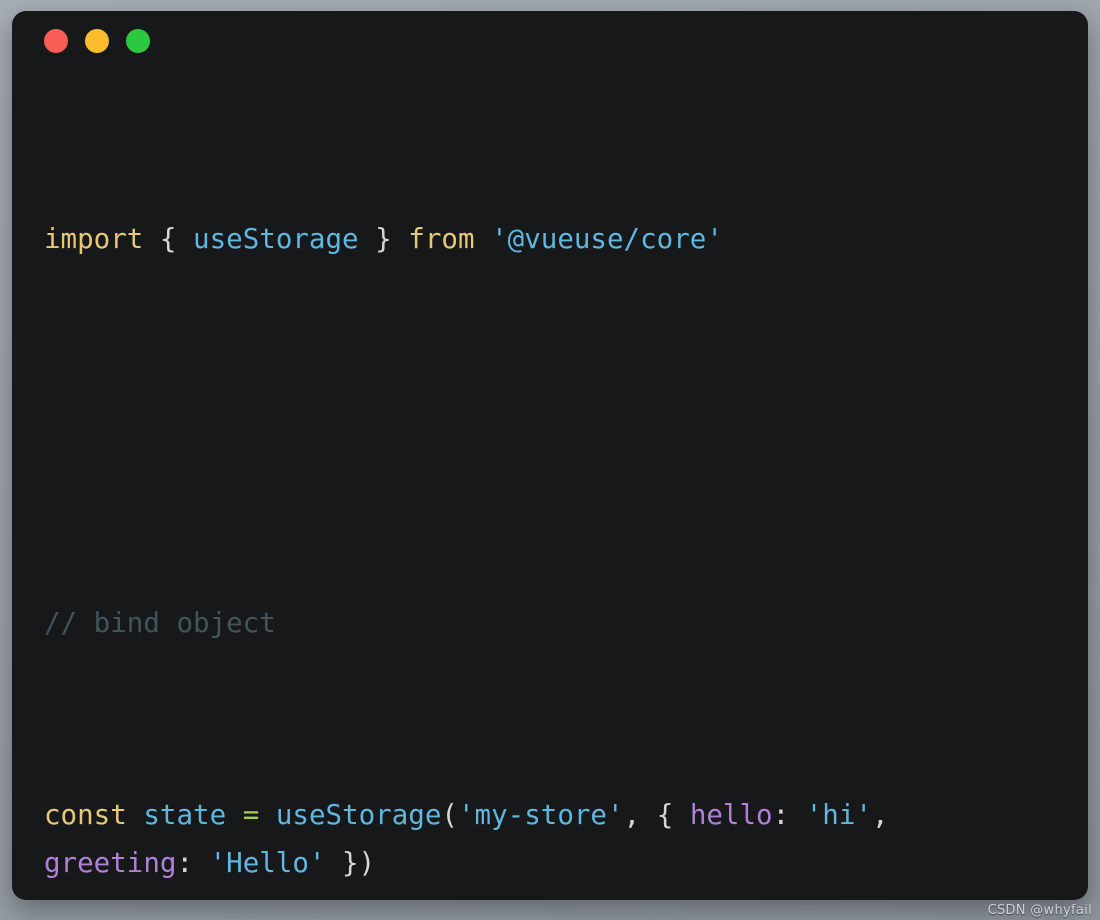  What do you see at coordinates (540, 815) in the screenshot?
I see `token-key-my-store: 'my-store'` at bounding box center [540, 815].